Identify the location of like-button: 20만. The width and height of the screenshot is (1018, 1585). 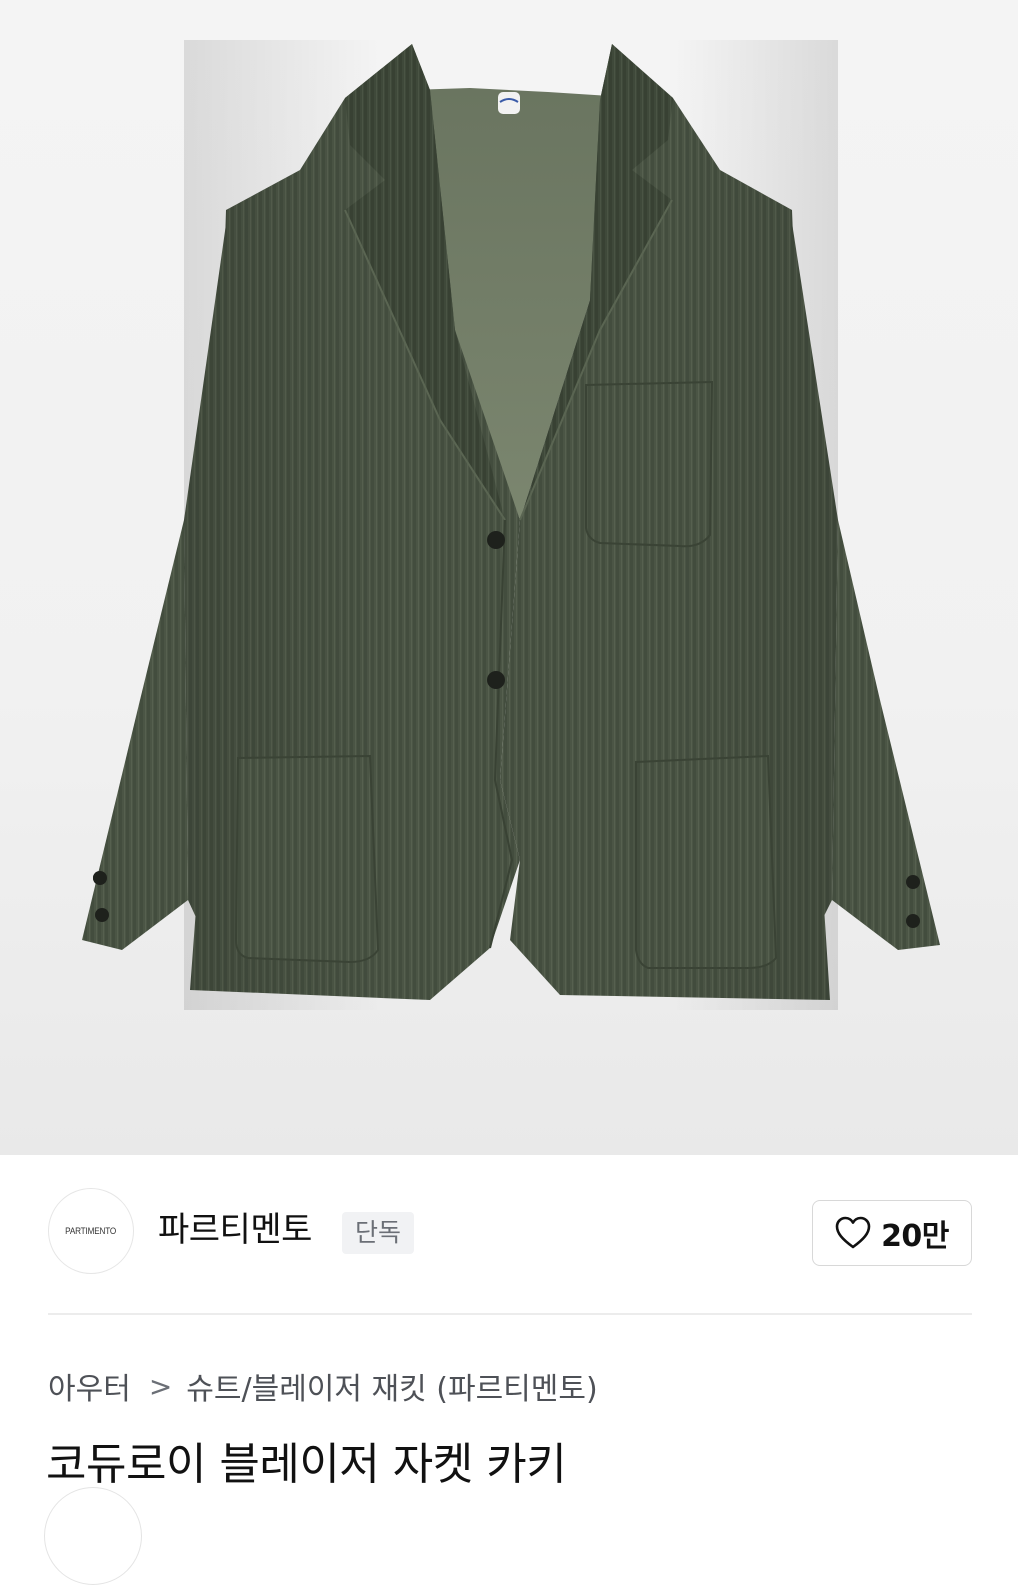
(892, 1233).